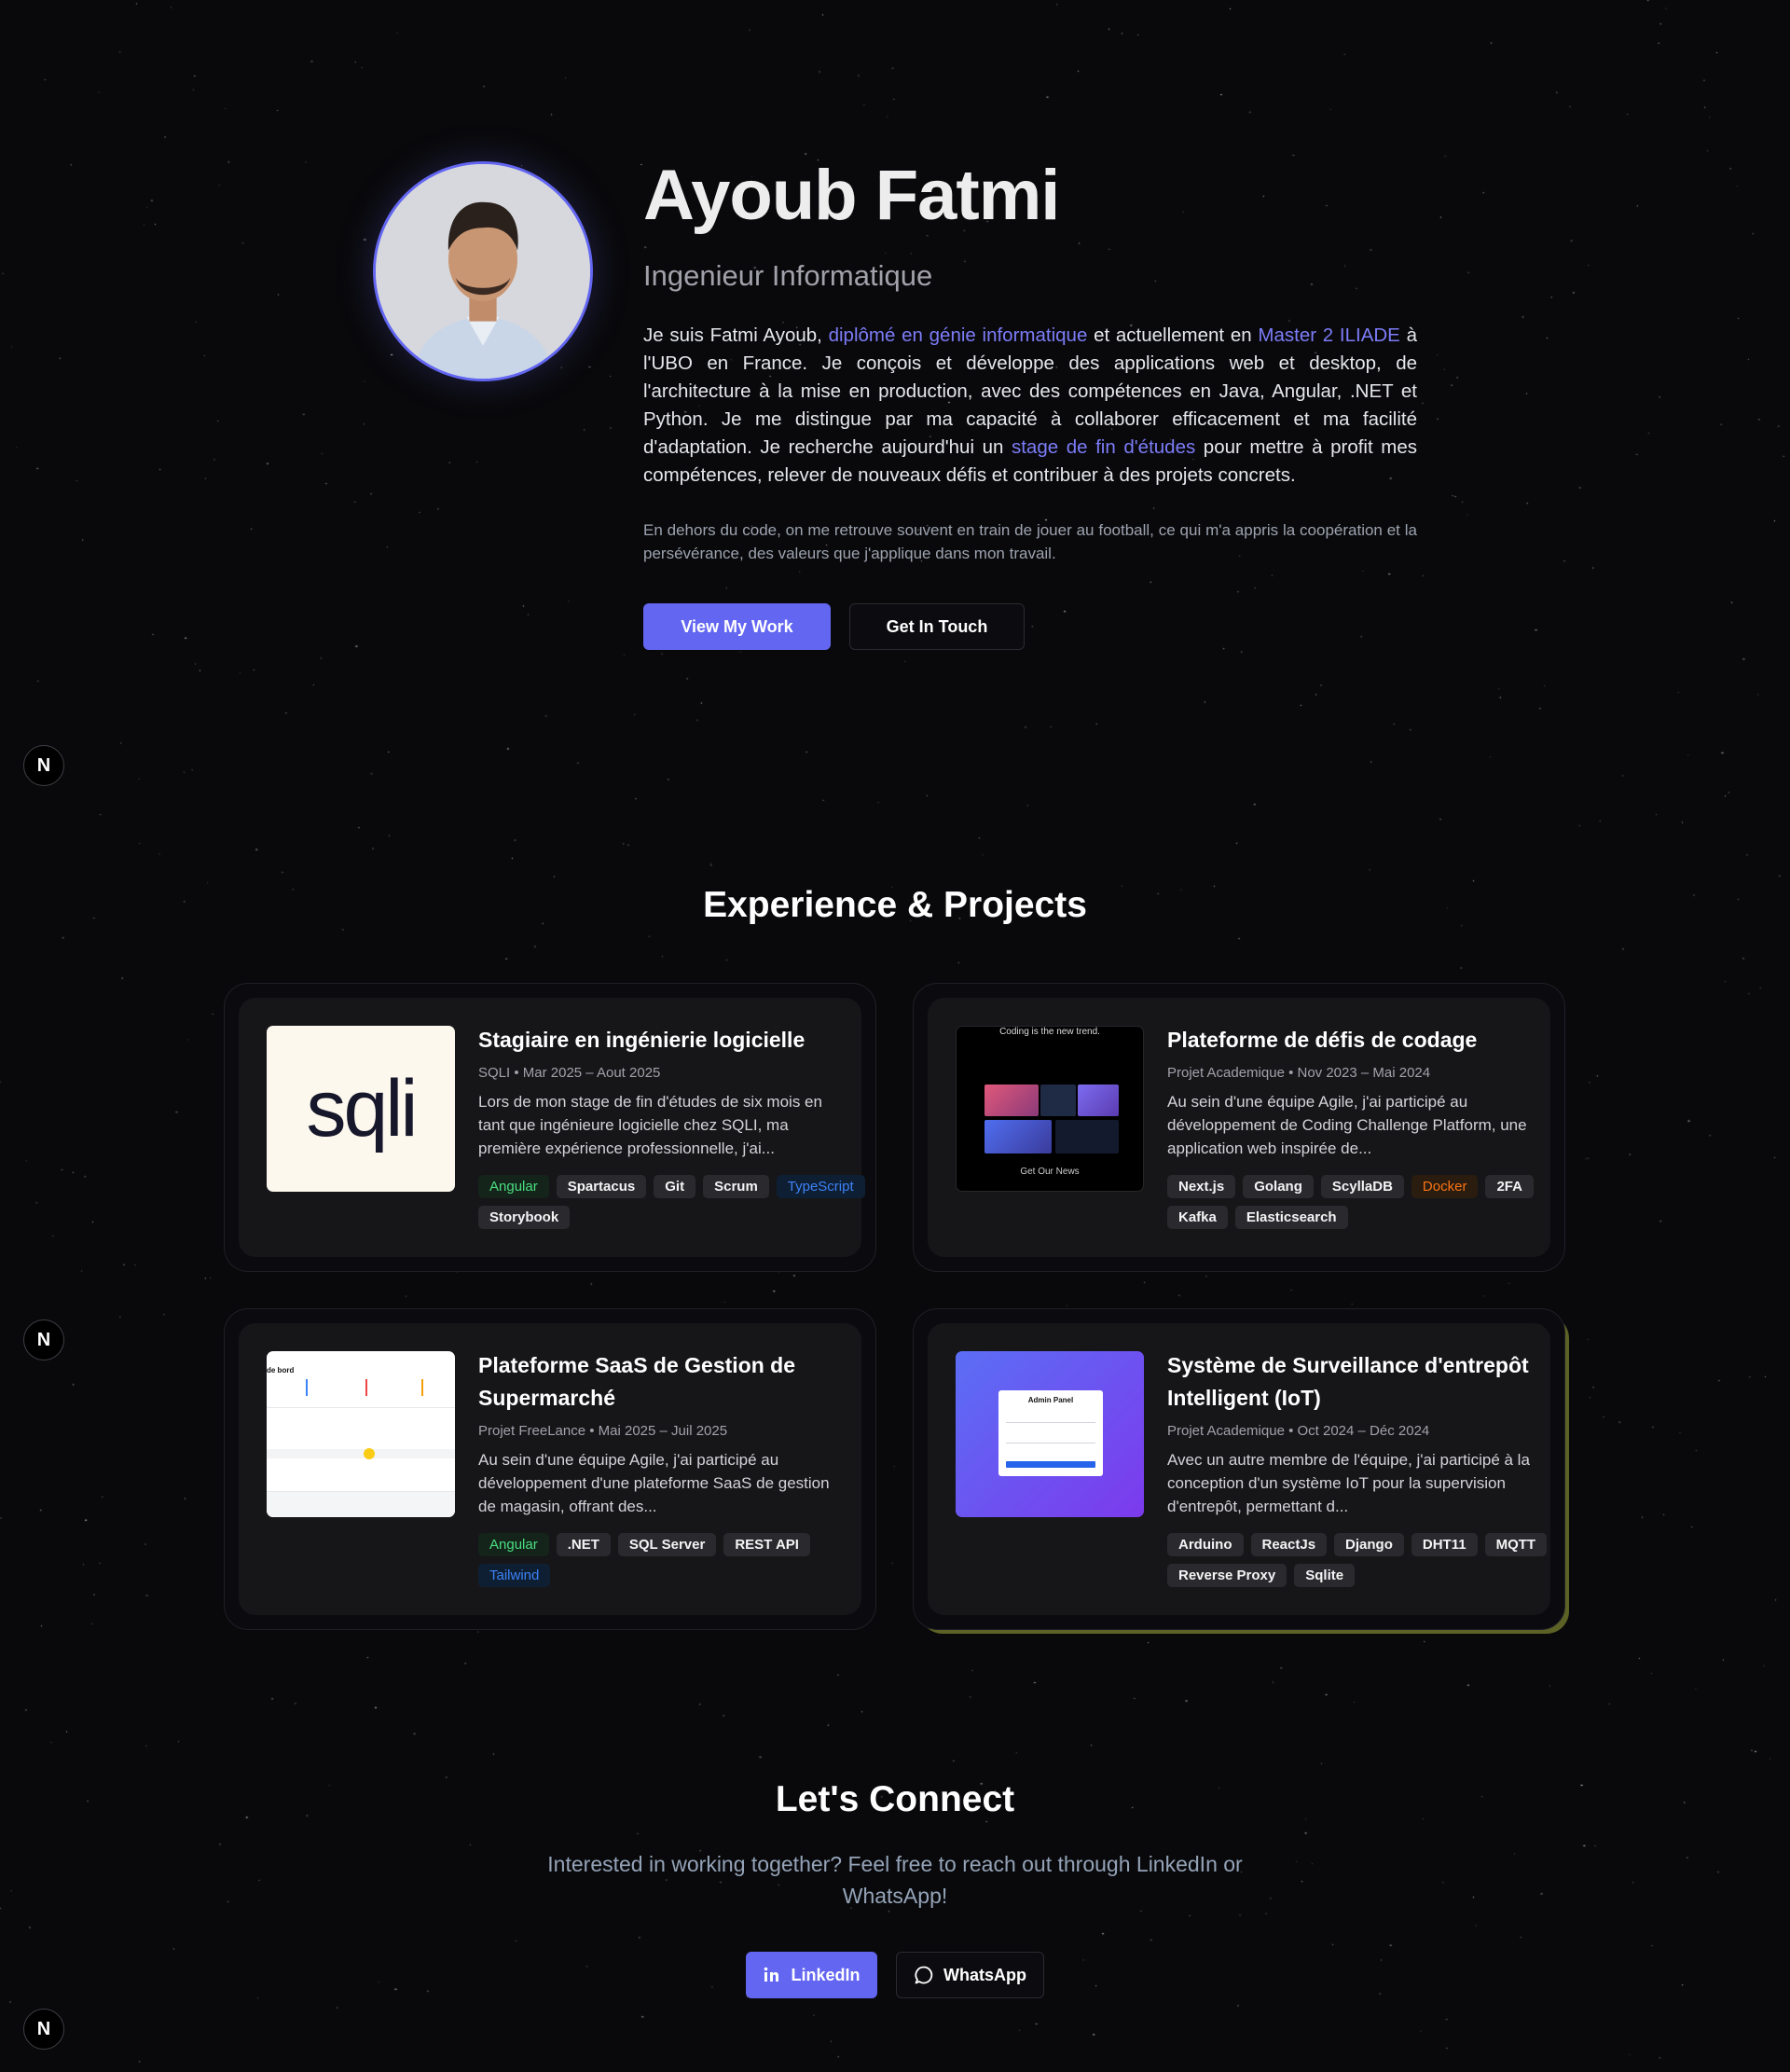  Describe the element at coordinates (895, 1799) in the screenshot. I see `connect-section-title: Let's Connect` at that location.